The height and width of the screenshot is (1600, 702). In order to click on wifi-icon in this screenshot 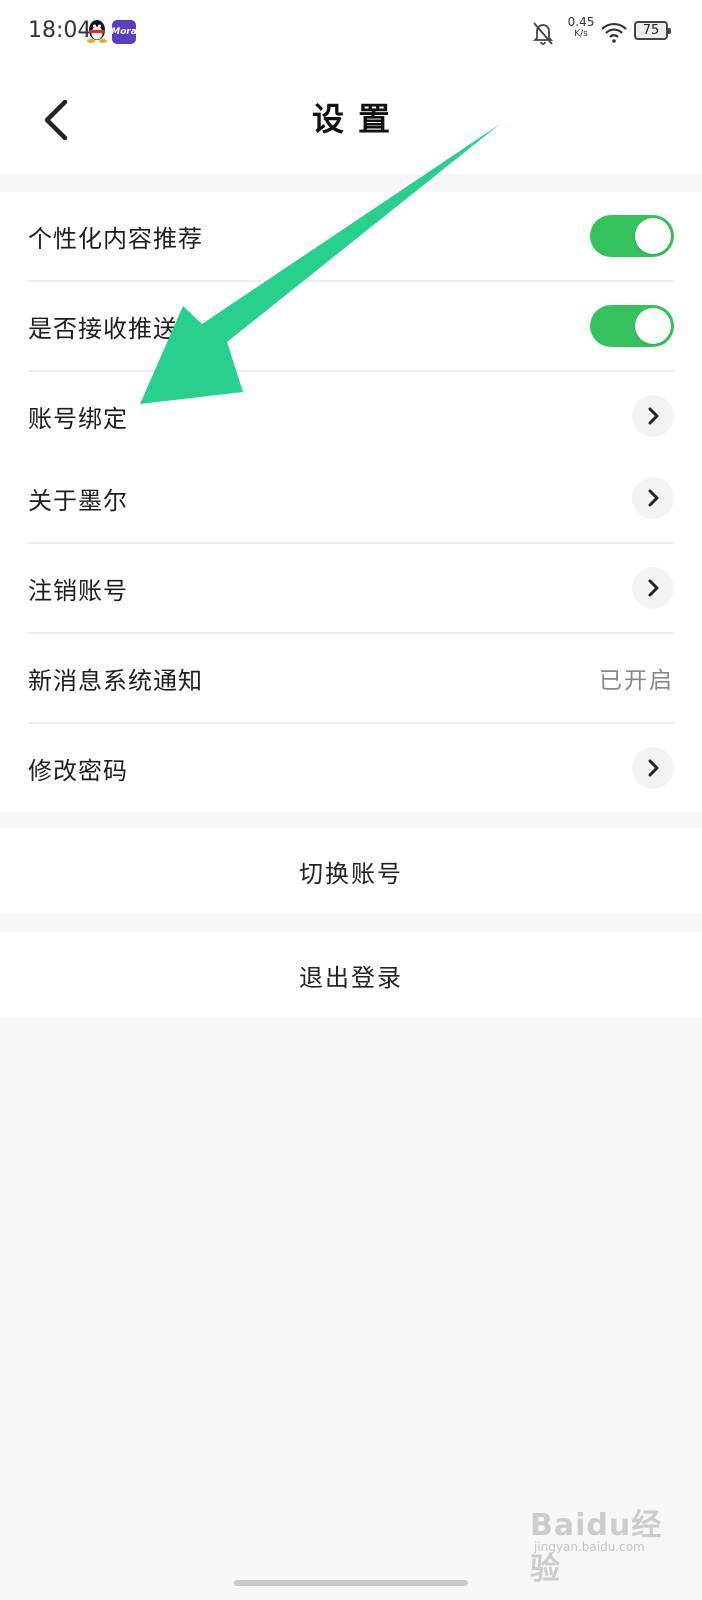, I will do `click(614, 32)`.